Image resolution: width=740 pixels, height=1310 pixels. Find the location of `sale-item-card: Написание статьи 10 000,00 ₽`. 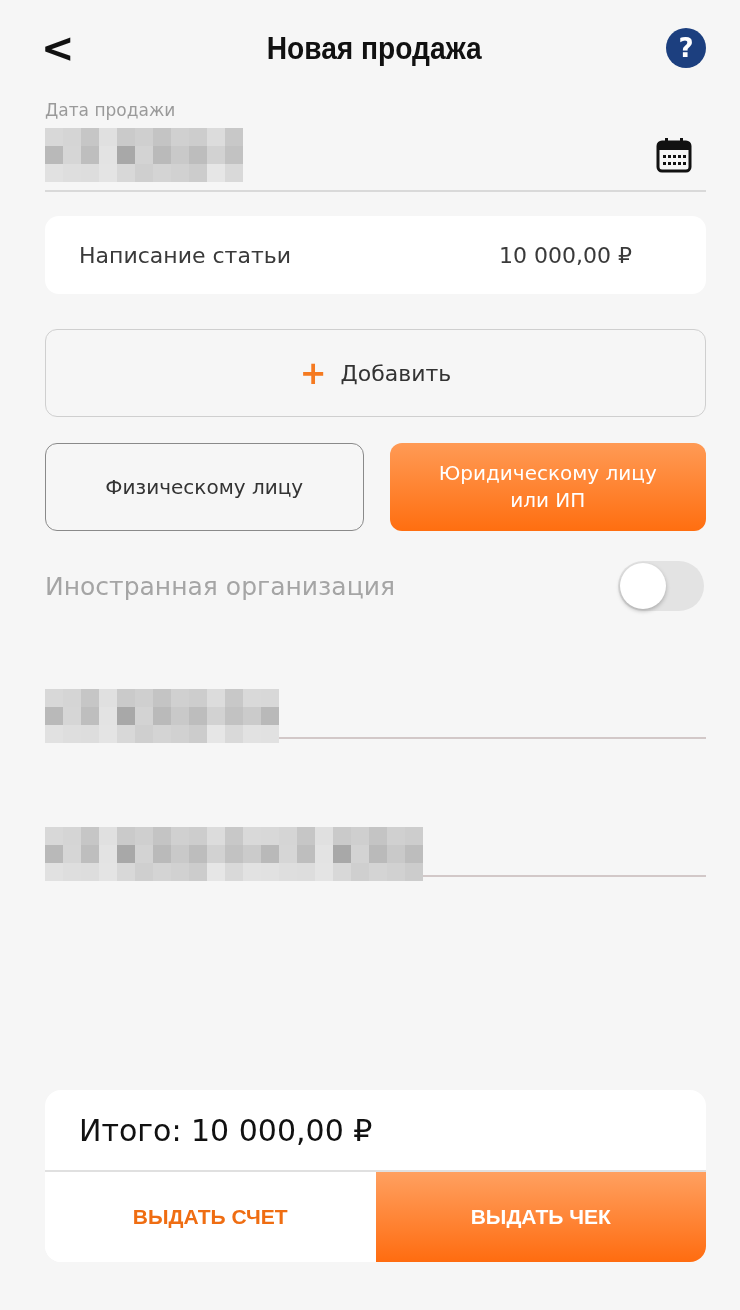

sale-item-card: Написание статьи 10 000,00 ₽ is located at coordinates (375, 255).